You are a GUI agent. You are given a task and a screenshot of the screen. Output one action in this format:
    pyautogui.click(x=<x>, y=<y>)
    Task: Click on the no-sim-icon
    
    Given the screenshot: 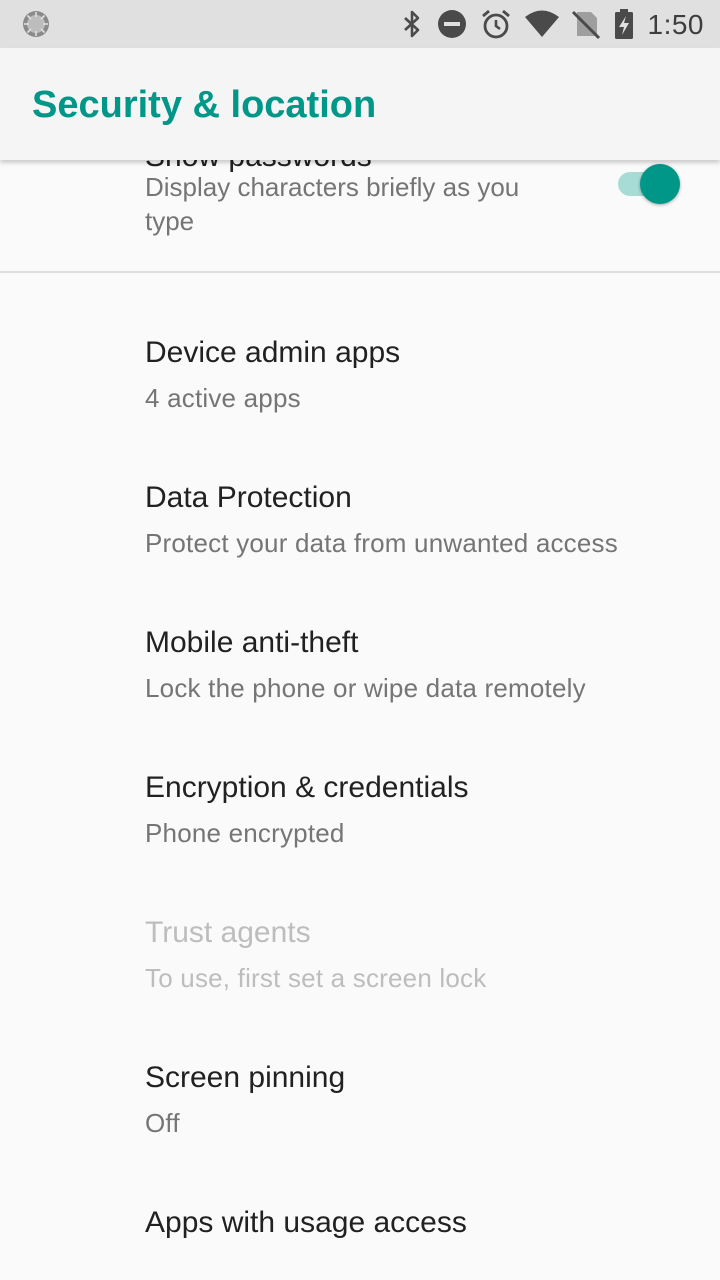 What is the action you would take?
    pyautogui.click(x=586, y=24)
    